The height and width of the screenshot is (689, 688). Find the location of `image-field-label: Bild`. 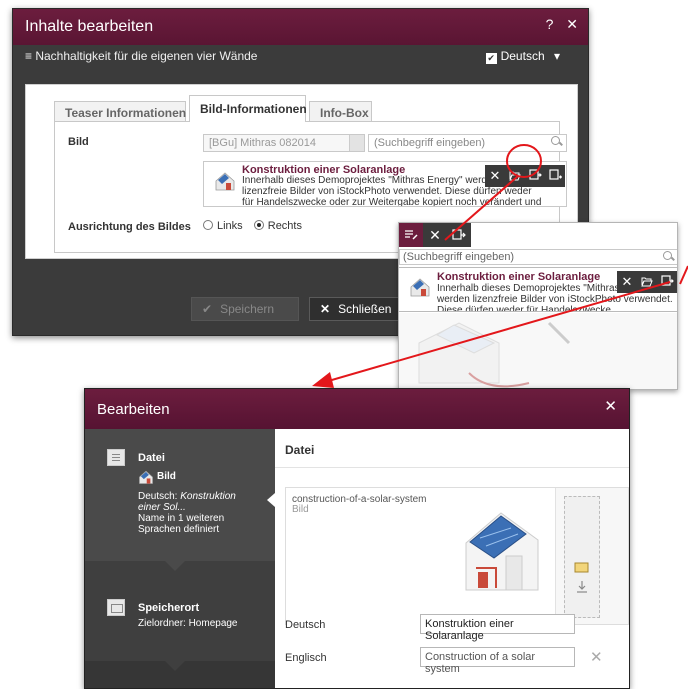

image-field-label: Bild is located at coordinates (78, 142).